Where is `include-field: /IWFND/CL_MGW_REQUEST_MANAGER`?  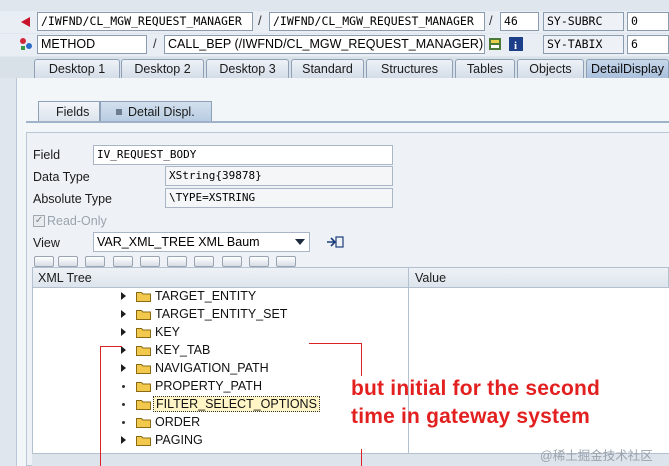
include-field: /IWFND/CL_MGW_REQUEST_MANAGER is located at coordinates (377, 21).